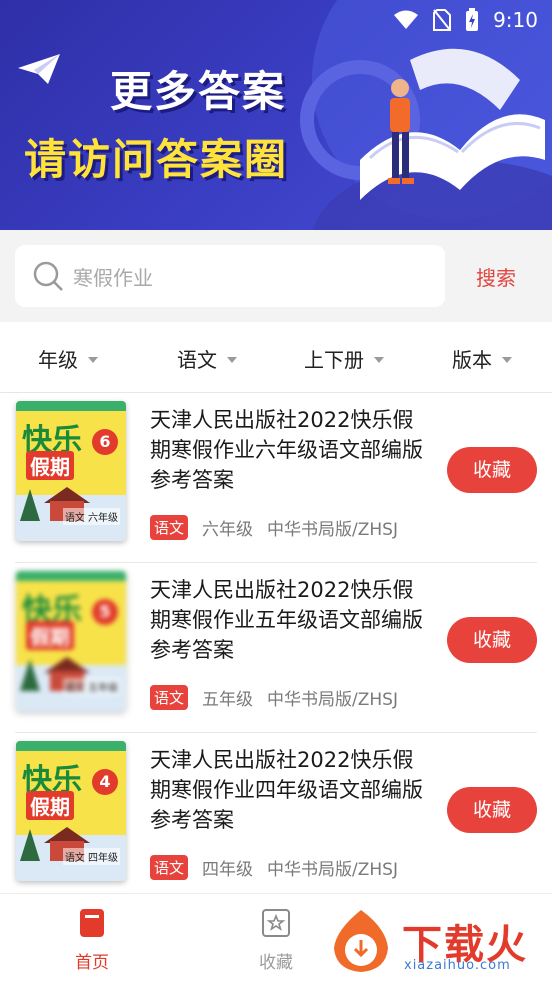 The image size is (552, 982). I want to click on grade-text: 五年级, so click(228, 700).